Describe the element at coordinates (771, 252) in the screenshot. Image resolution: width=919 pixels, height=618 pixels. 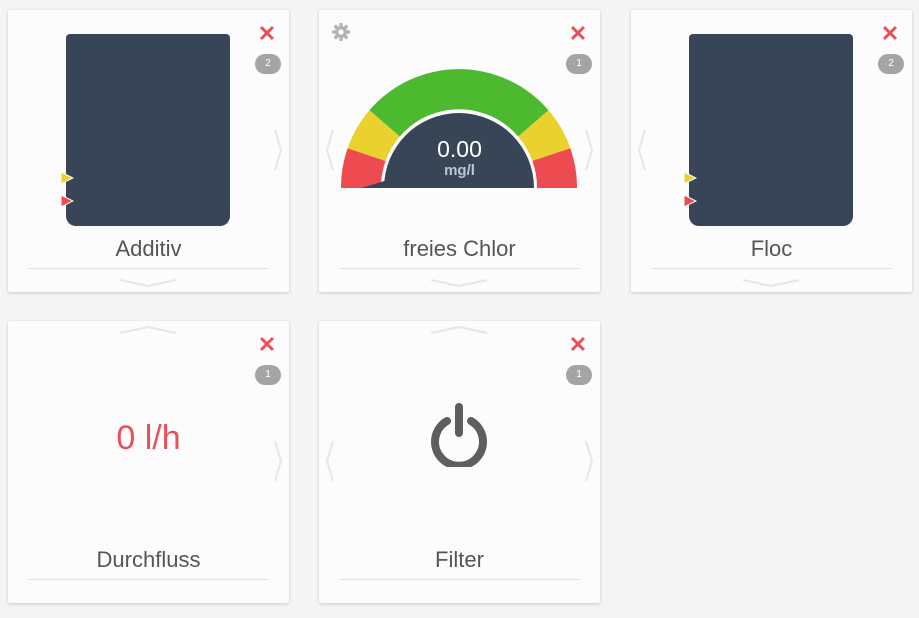
I see `widget-label: Floc` at that location.